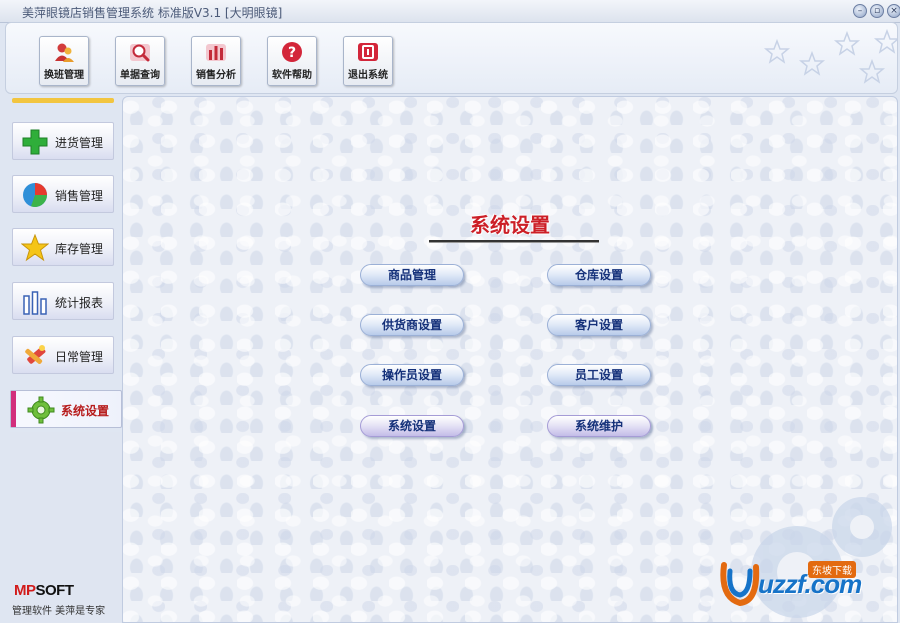  What do you see at coordinates (35, 303) in the screenshot?
I see `bars-icon` at bounding box center [35, 303].